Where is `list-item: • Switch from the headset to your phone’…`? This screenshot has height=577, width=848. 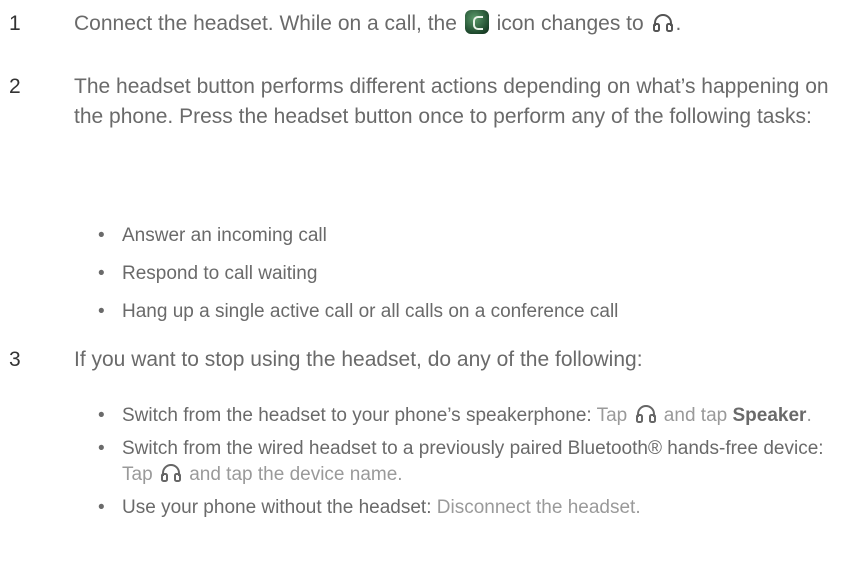
list-item: • Switch from the headset to your phone’… is located at coordinates (468, 416).